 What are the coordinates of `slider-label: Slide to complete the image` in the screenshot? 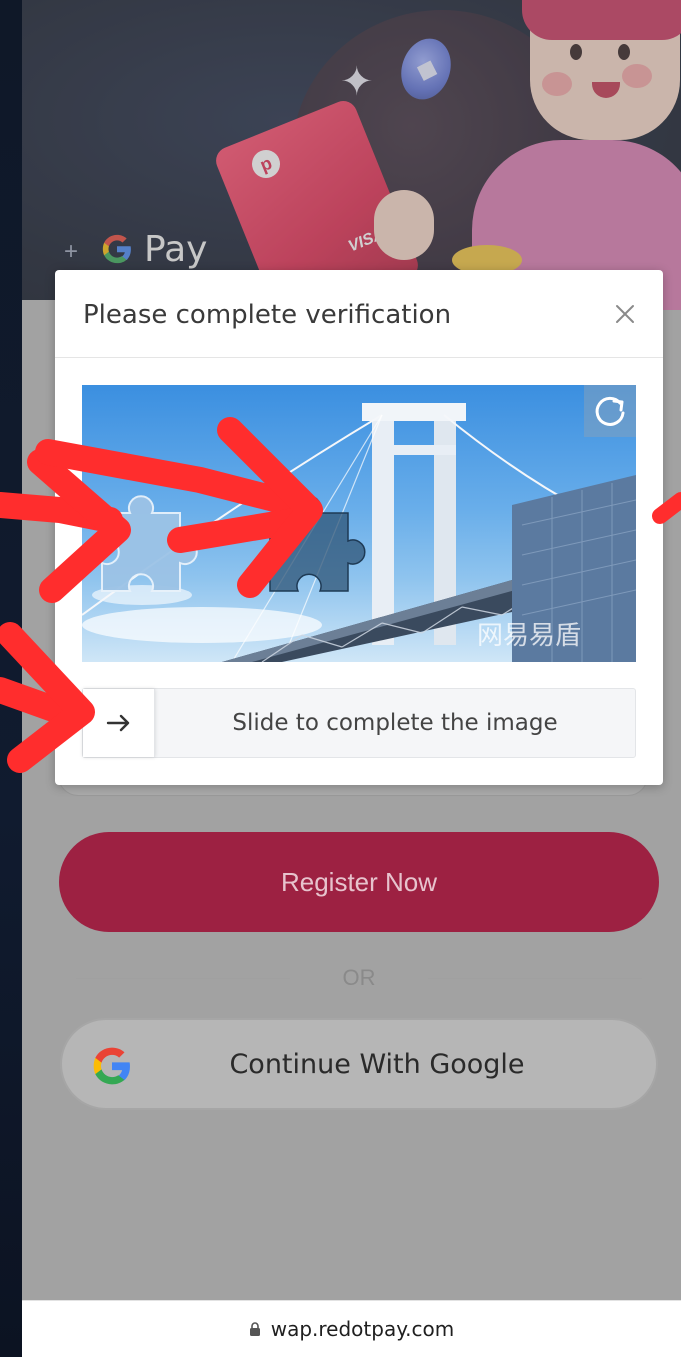 It's located at (395, 723).